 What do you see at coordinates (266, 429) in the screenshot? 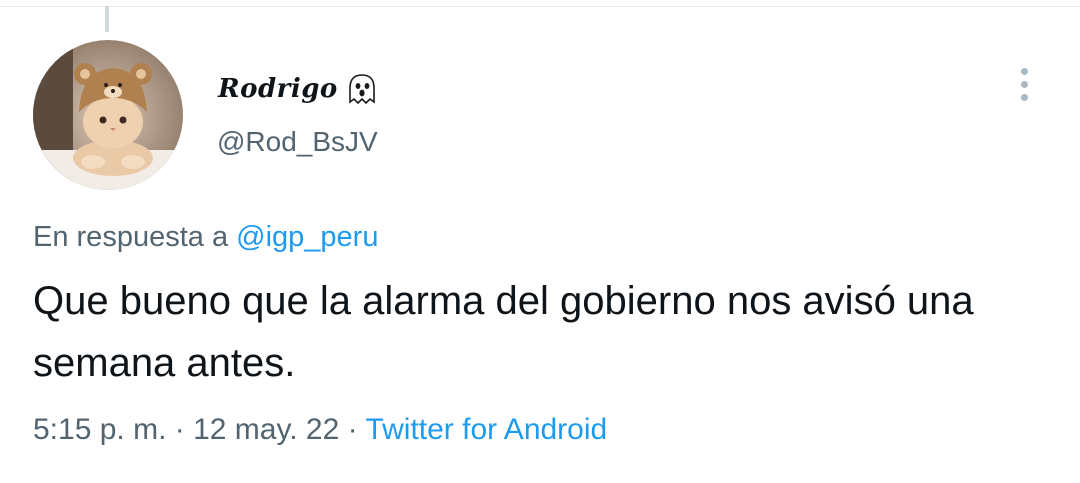
I see `tweet-date: 12 may. 22` at bounding box center [266, 429].